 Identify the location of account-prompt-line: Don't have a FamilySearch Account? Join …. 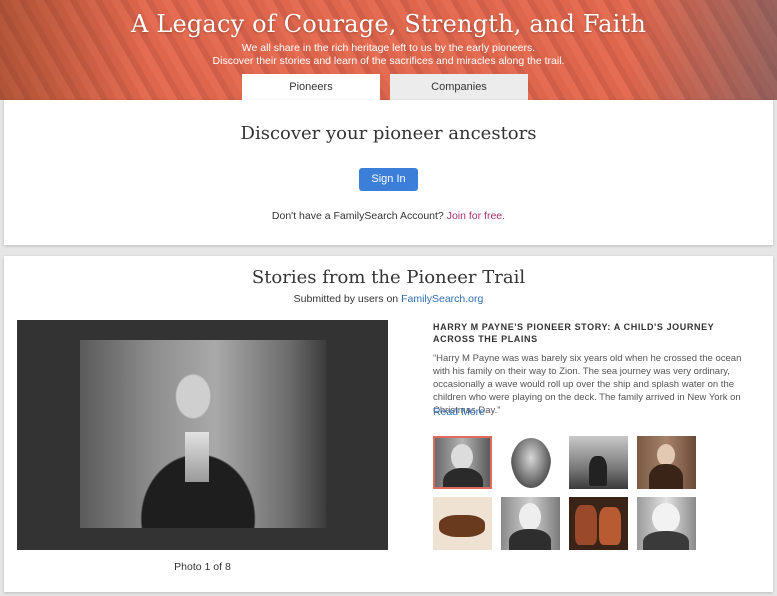
(388, 216).